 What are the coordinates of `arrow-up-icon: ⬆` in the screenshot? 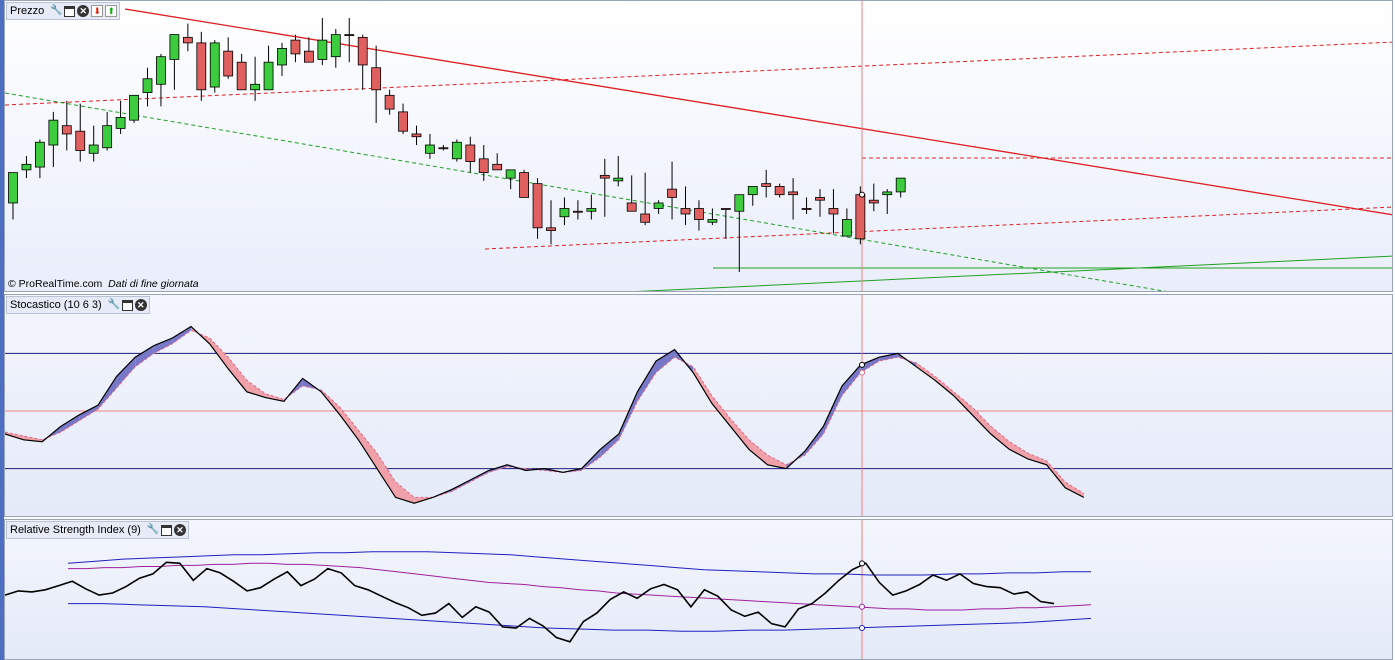 It's located at (111, 11).